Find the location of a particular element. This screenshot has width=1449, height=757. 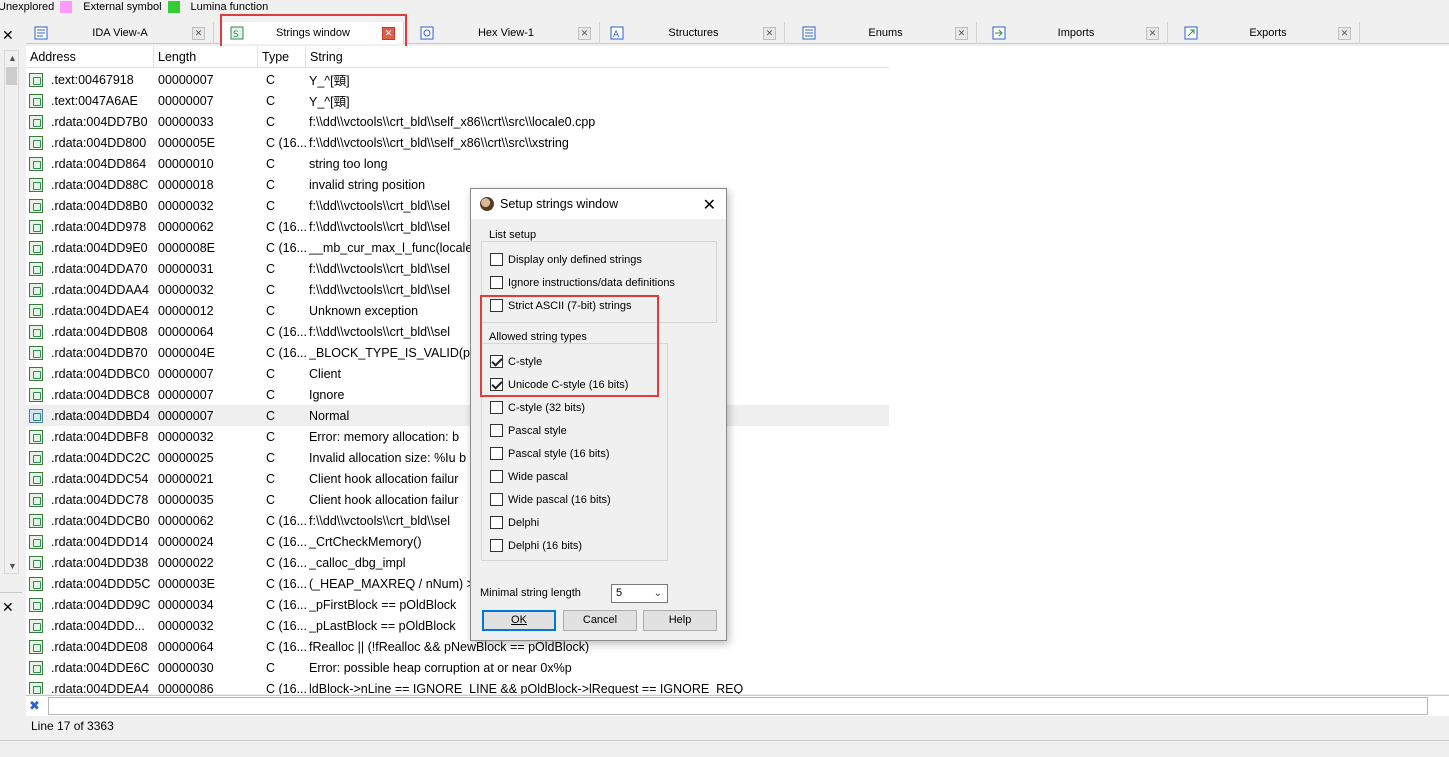

scroll-thumb is located at coordinates (11, 76).